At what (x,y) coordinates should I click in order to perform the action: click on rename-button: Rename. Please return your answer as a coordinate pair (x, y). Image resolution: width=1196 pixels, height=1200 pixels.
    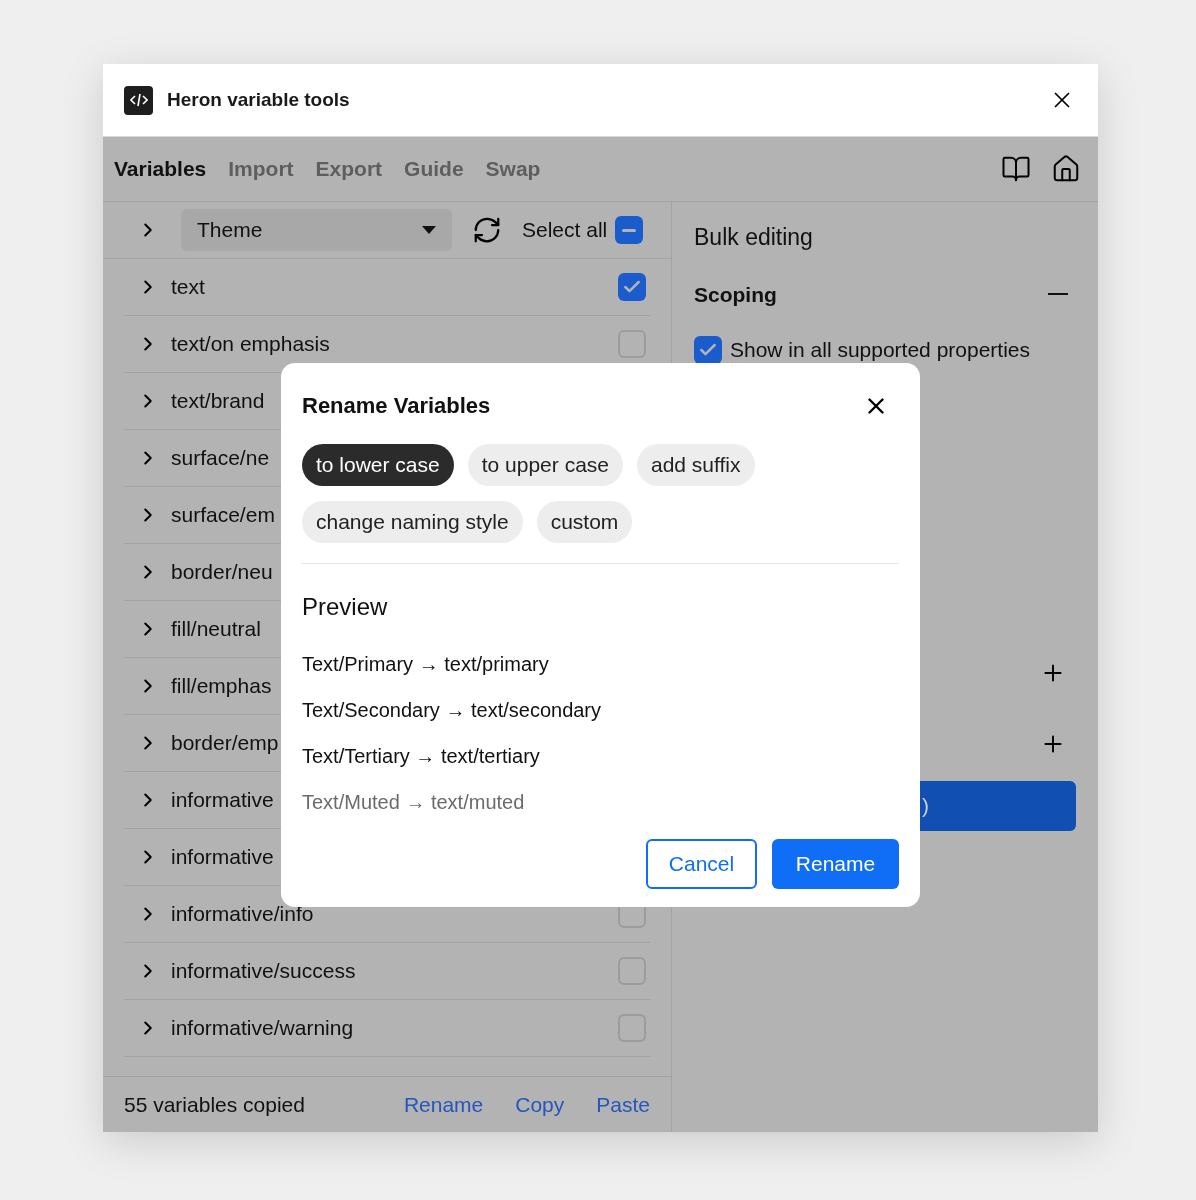
    Looking at the image, I should click on (835, 864).